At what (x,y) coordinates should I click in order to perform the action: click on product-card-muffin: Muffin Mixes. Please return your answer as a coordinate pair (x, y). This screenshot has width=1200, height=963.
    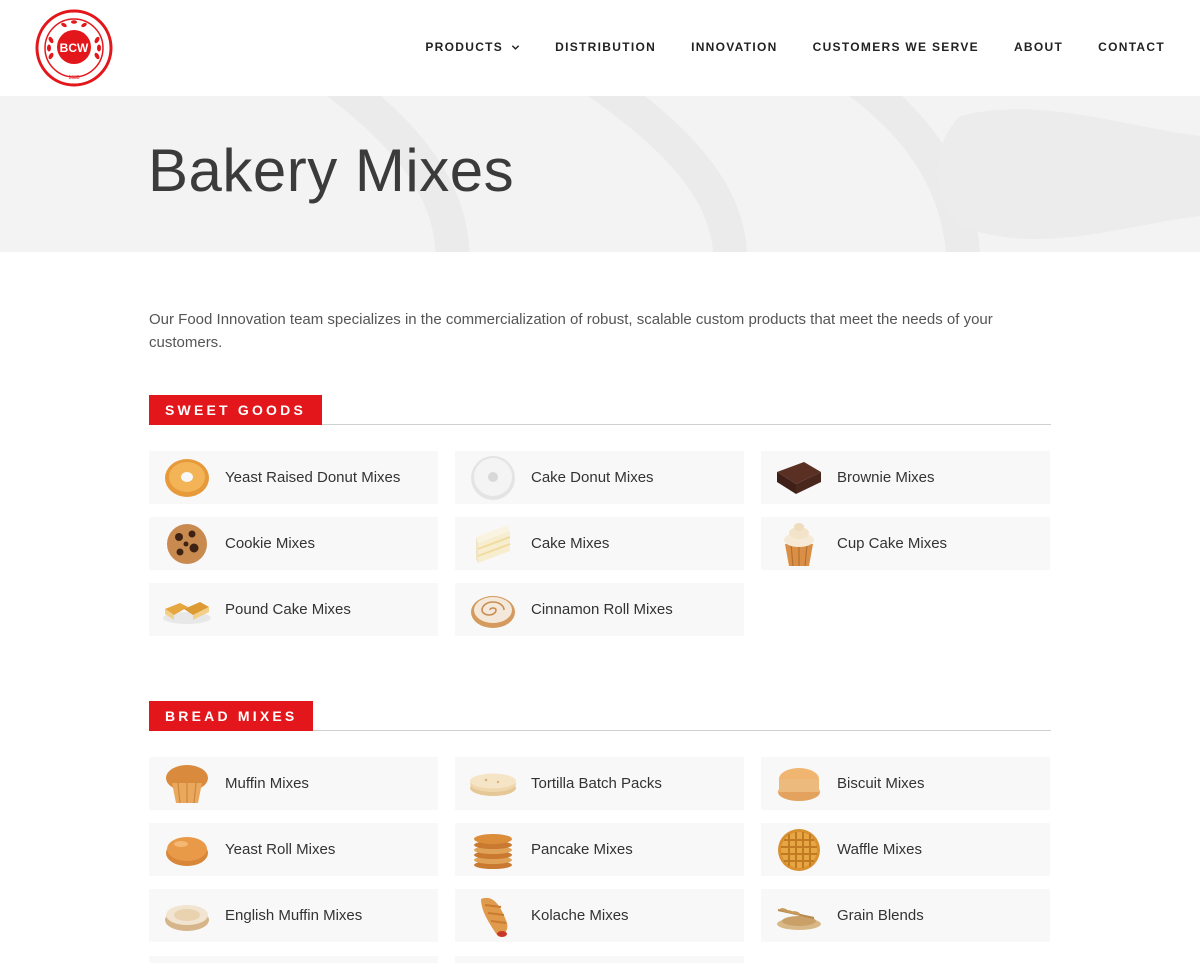
    Looking at the image, I should click on (293, 783).